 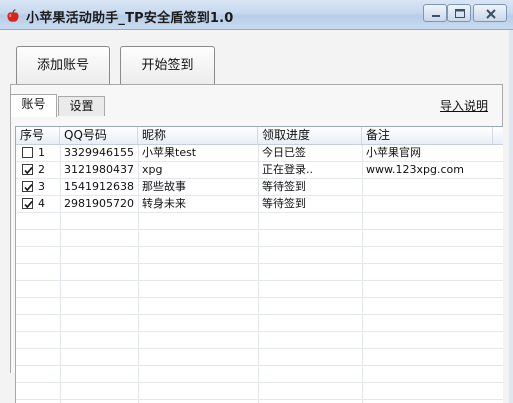 I want to click on add-account-button: 添加账号, so click(x=63, y=66).